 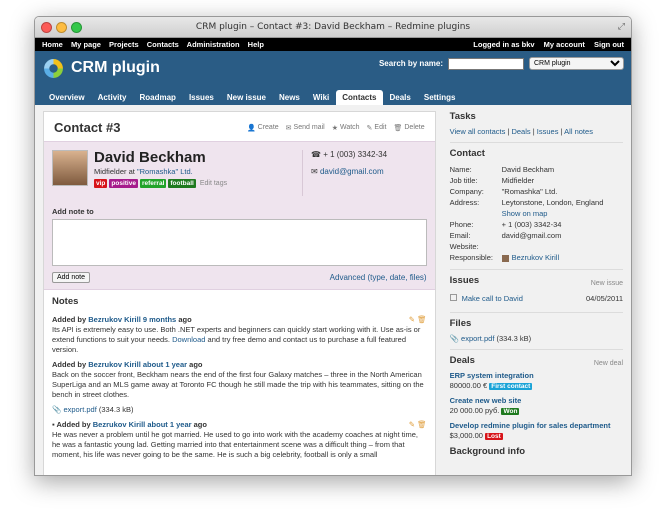 I want to click on fullscreen-icon: ⤢, so click(x=621, y=27).